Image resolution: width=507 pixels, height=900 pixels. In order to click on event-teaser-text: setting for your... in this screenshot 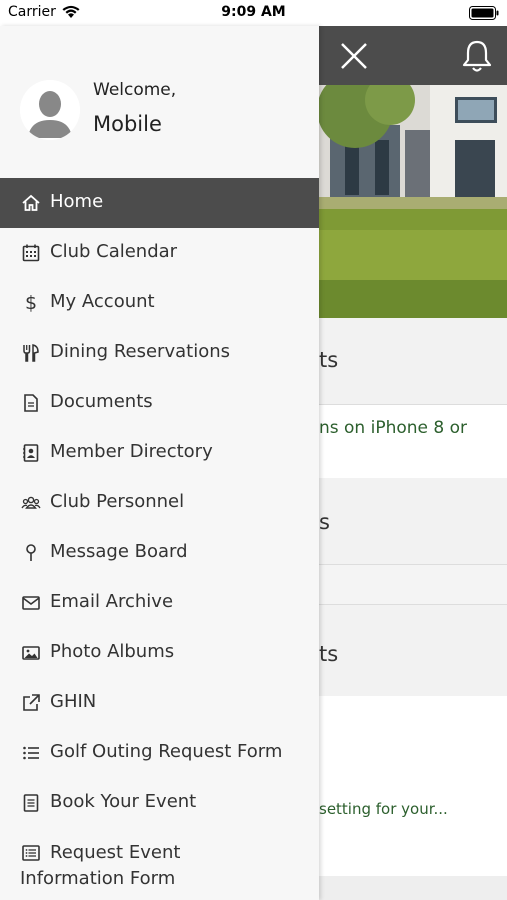, I will do `click(383, 809)`.